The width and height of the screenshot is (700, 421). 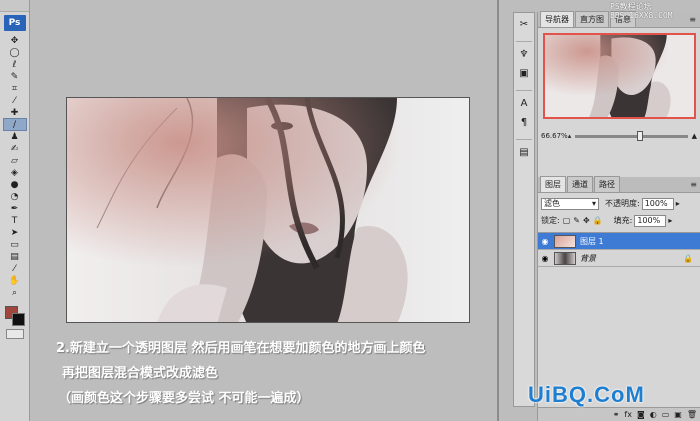 I want to click on navigator-preview, so click(x=619, y=76).